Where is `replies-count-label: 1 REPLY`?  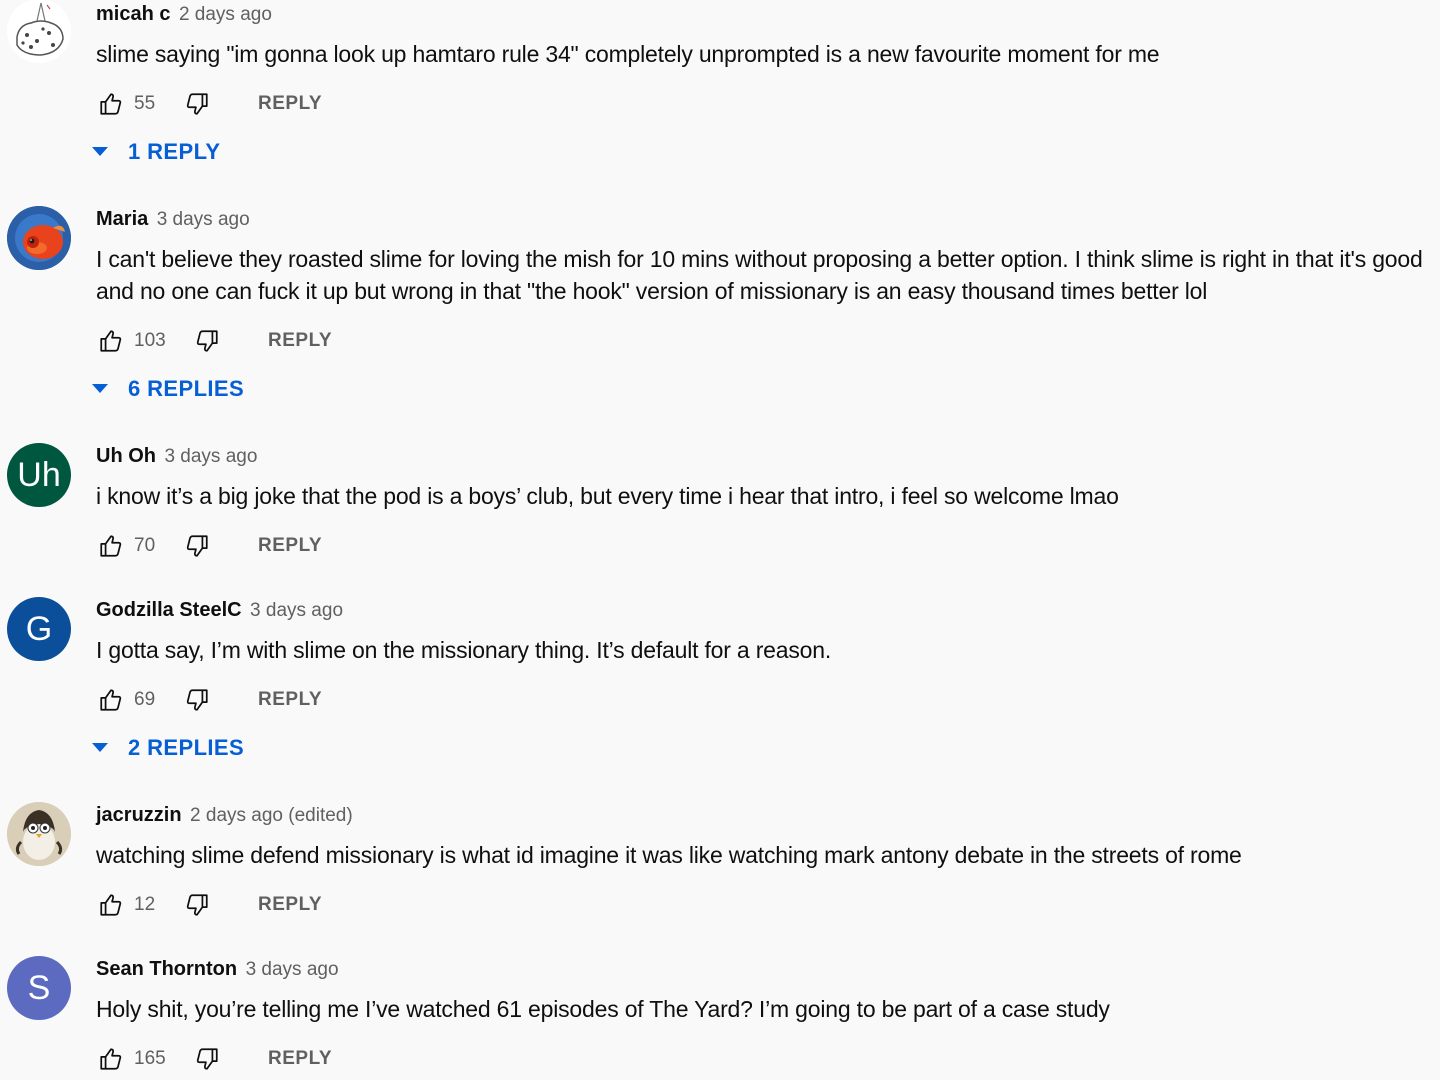
replies-count-label: 1 REPLY is located at coordinates (174, 151).